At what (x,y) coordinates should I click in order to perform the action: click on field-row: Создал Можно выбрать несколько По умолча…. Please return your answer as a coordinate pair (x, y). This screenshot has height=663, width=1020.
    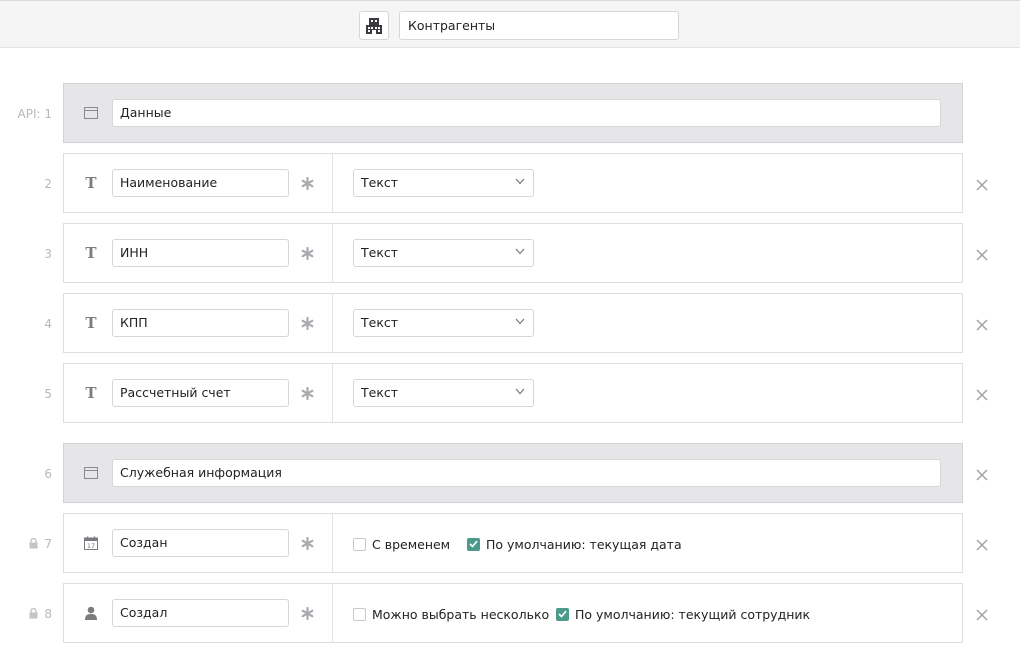
    Looking at the image, I should click on (513, 613).